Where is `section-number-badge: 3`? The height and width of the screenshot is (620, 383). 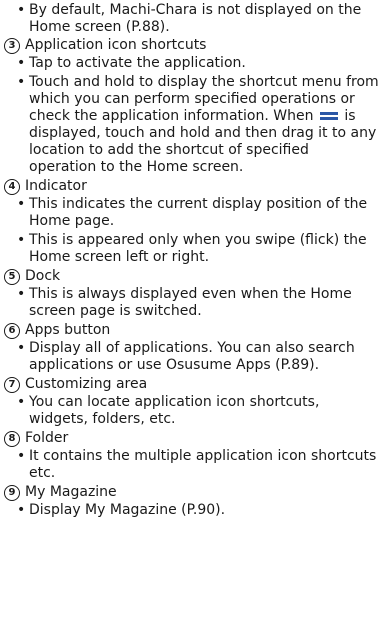
section-number-badge: 3 is located at coordinates (12, 46).